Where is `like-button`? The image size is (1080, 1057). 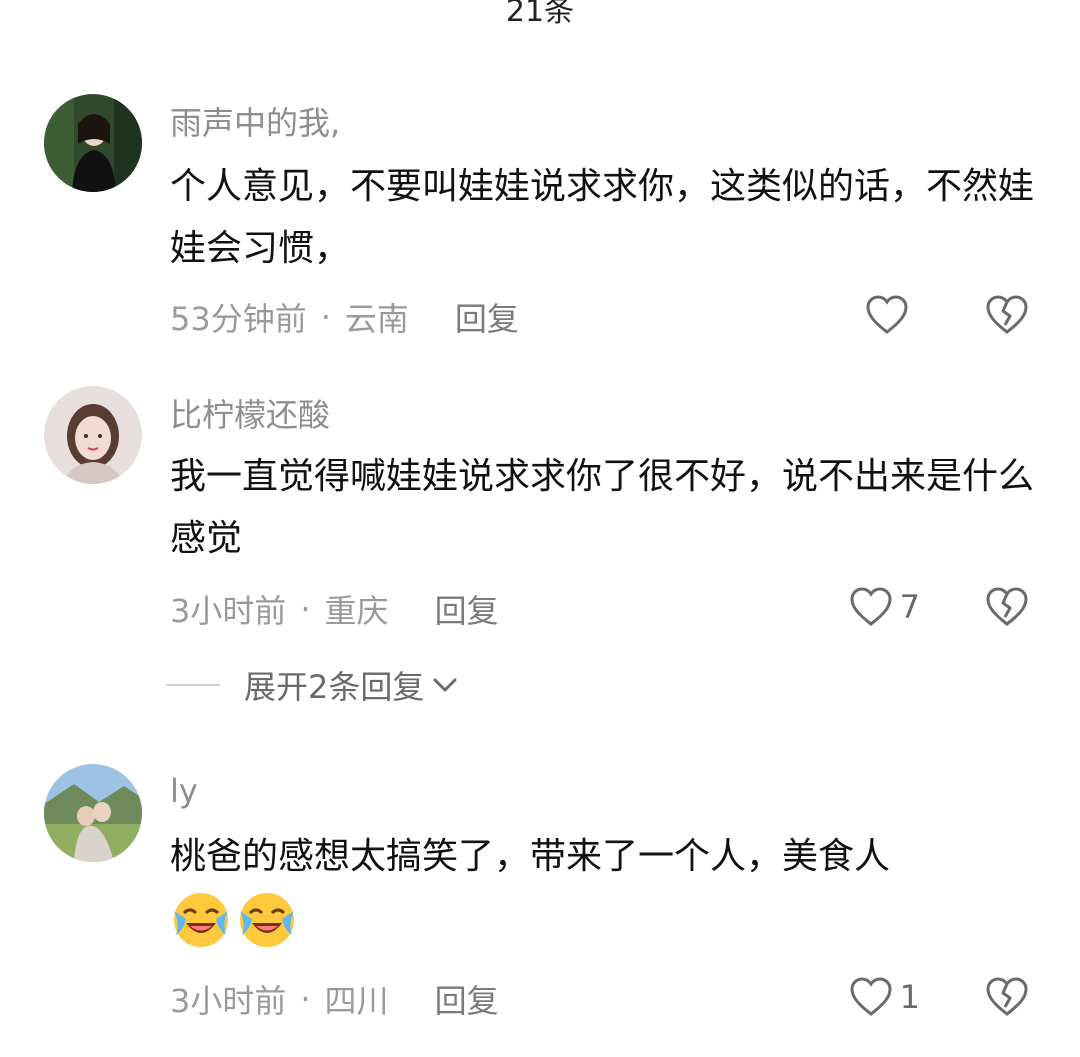
like-button is located at coordinates (890, 315).